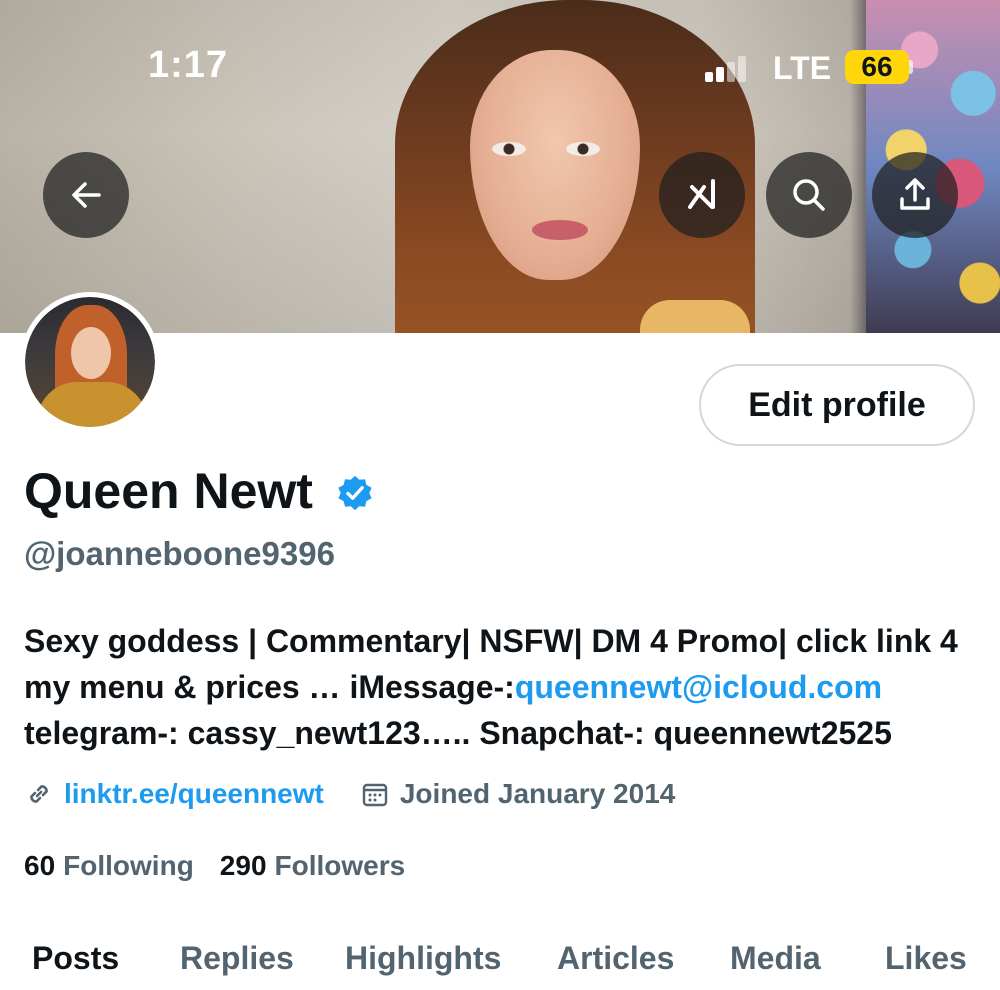 Image resolution: width=1000 pixels, height=990 pixels. I want to click on following-count: 60, so click(39, 866).